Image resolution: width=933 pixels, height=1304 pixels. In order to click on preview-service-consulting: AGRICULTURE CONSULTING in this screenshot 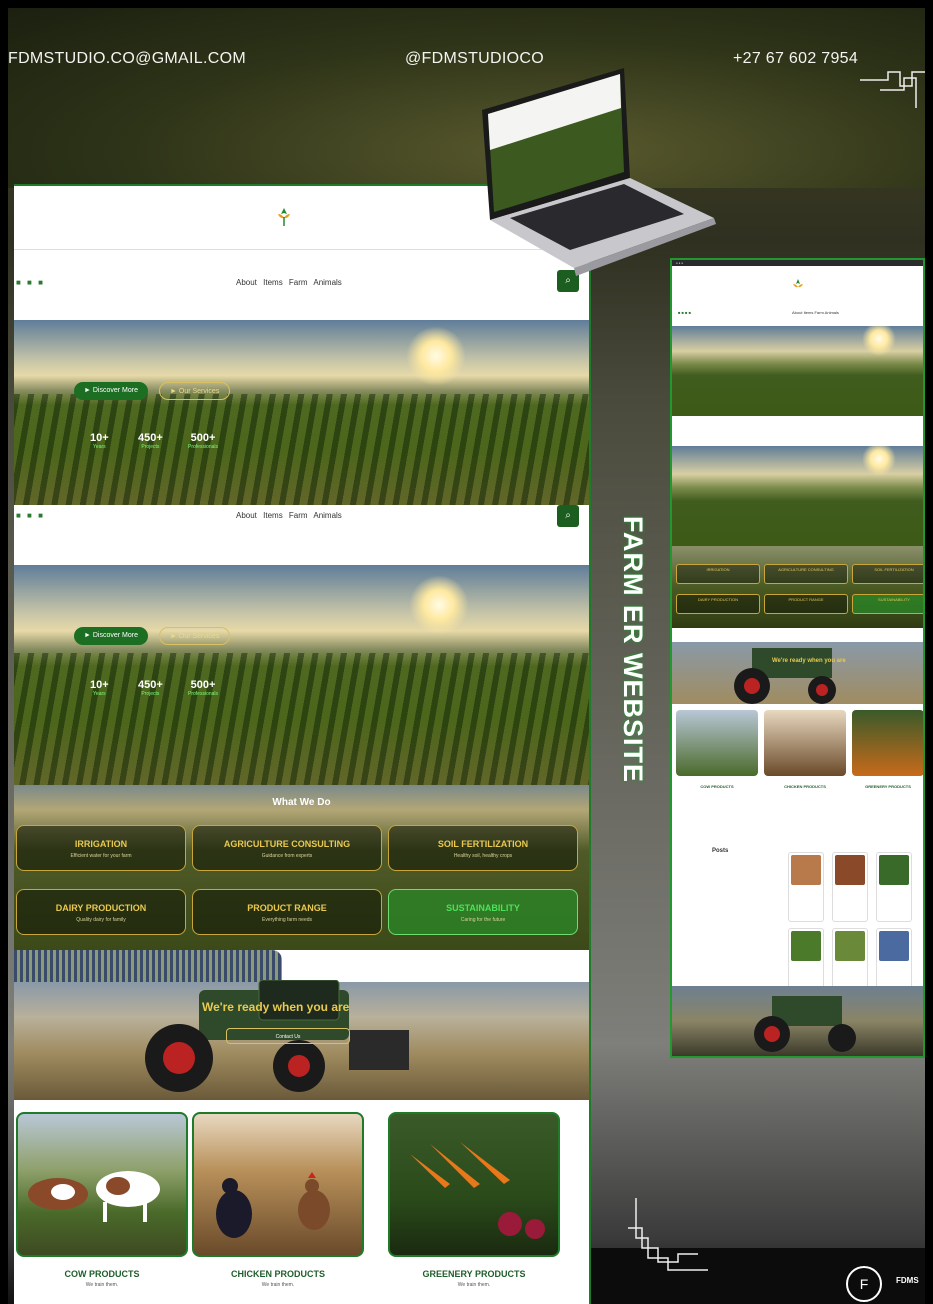, I will do `click(806, 574)`.